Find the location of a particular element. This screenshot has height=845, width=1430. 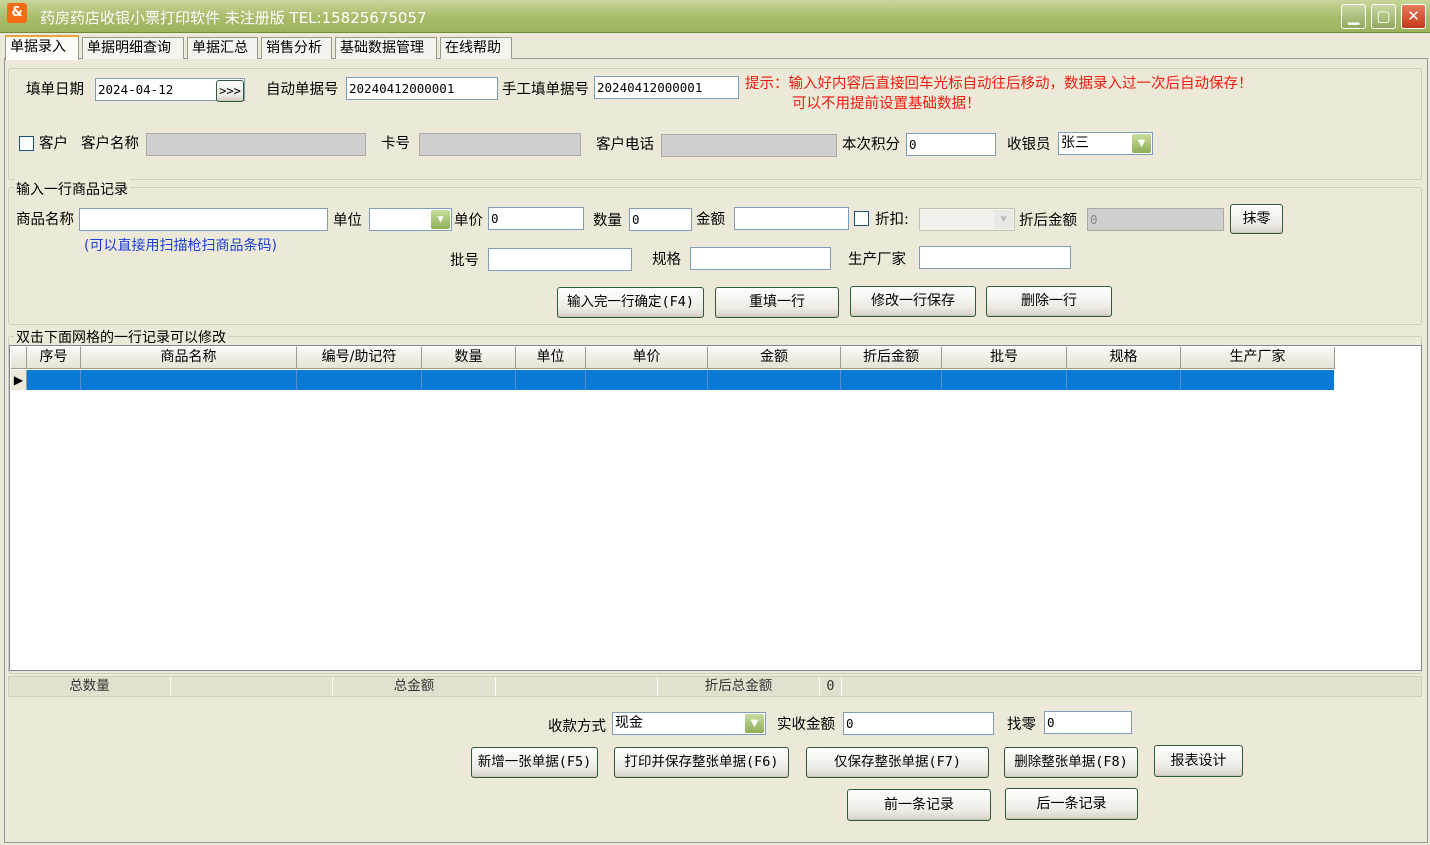

cashier-select: 张三 ▼ is located at coordinates (1105, 143).